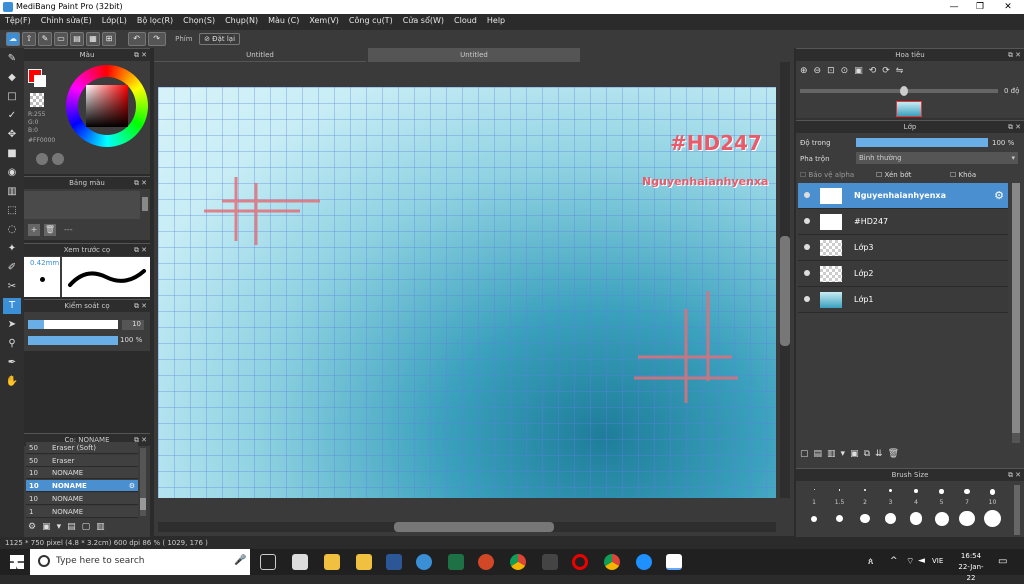 The width and height of the screenshot is (1024, 584). I want to click on rect-tool-icon: □, so click(12, 97).